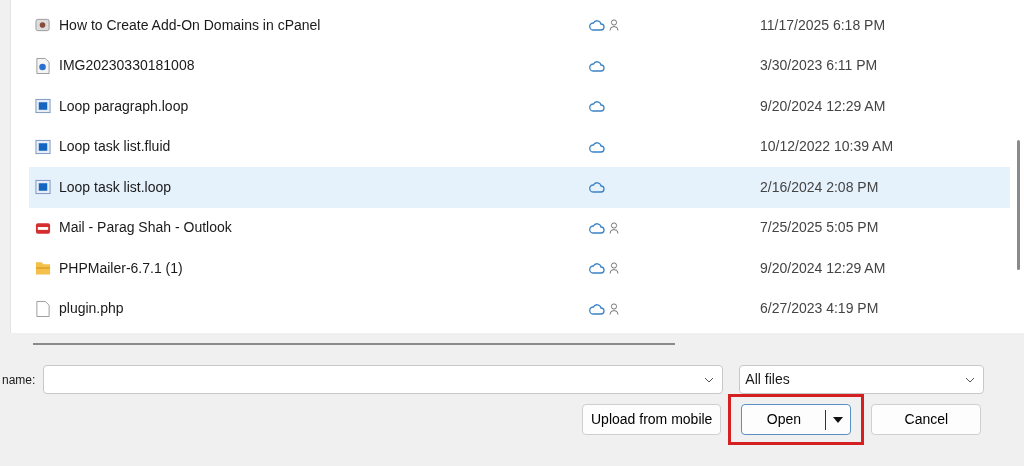 The image size is (1024, 466). What do you see at coordinates (926, 419) in the screenshot?
I see `dialog-button: Cancel` at bounding box center [926, 419].